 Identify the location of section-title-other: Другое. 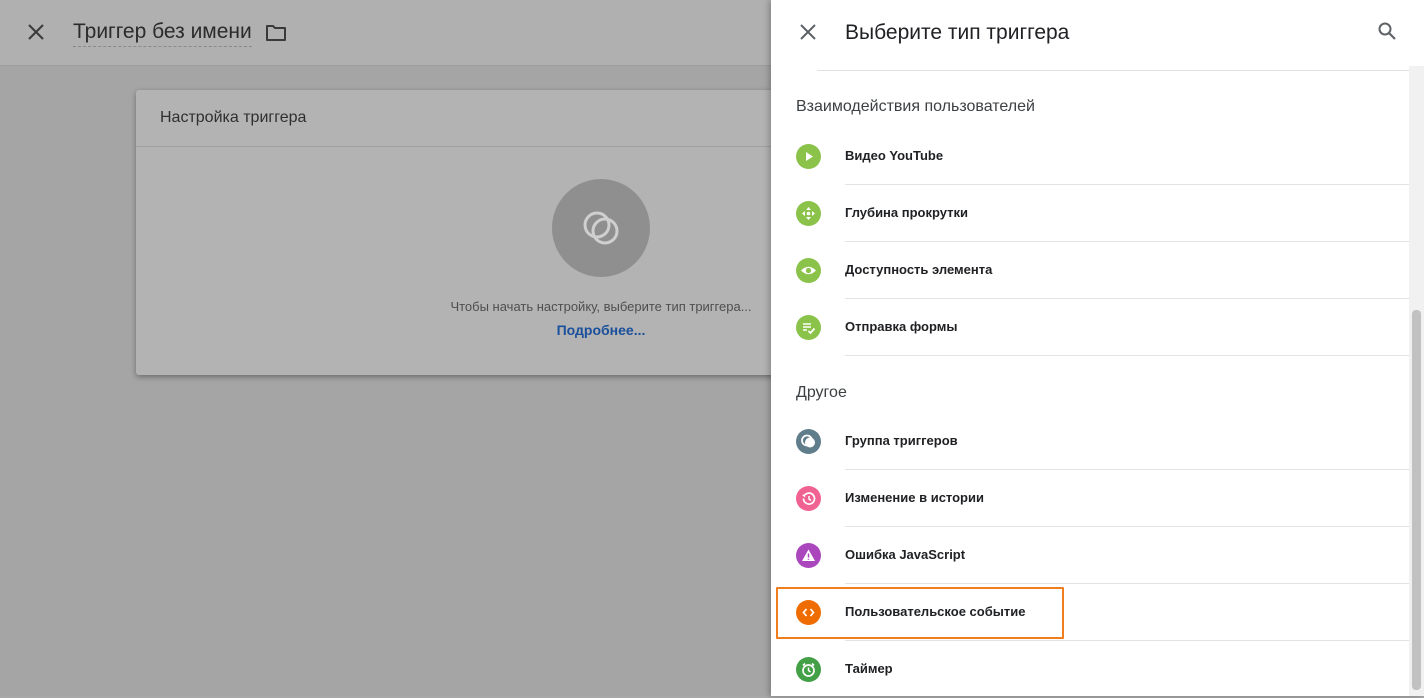
(821, 392).